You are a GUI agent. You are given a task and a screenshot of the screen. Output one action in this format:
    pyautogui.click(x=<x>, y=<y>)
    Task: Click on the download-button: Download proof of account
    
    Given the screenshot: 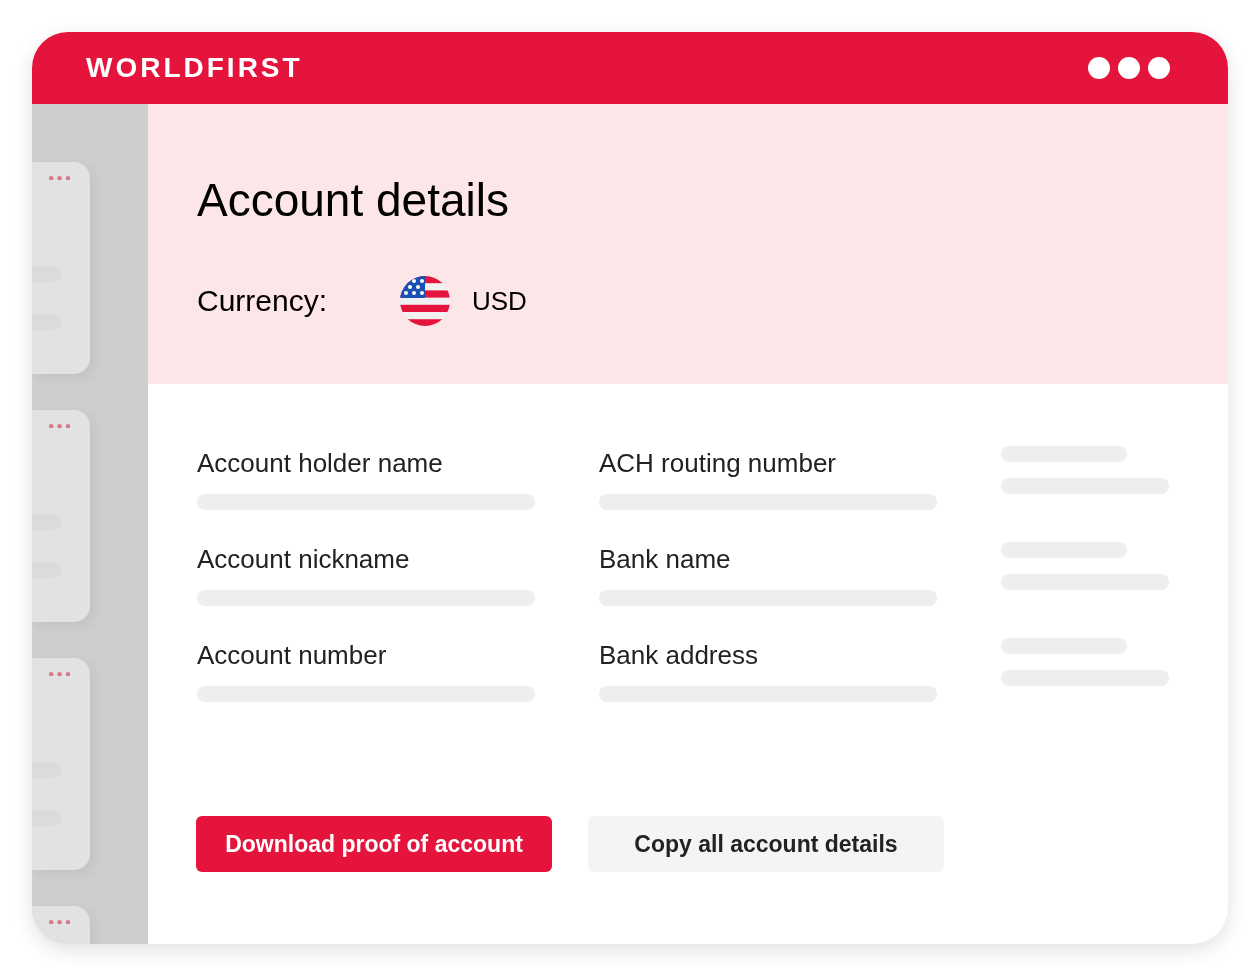 What is the action you would take?
    pyautogui.click(x=374, y=844)
    